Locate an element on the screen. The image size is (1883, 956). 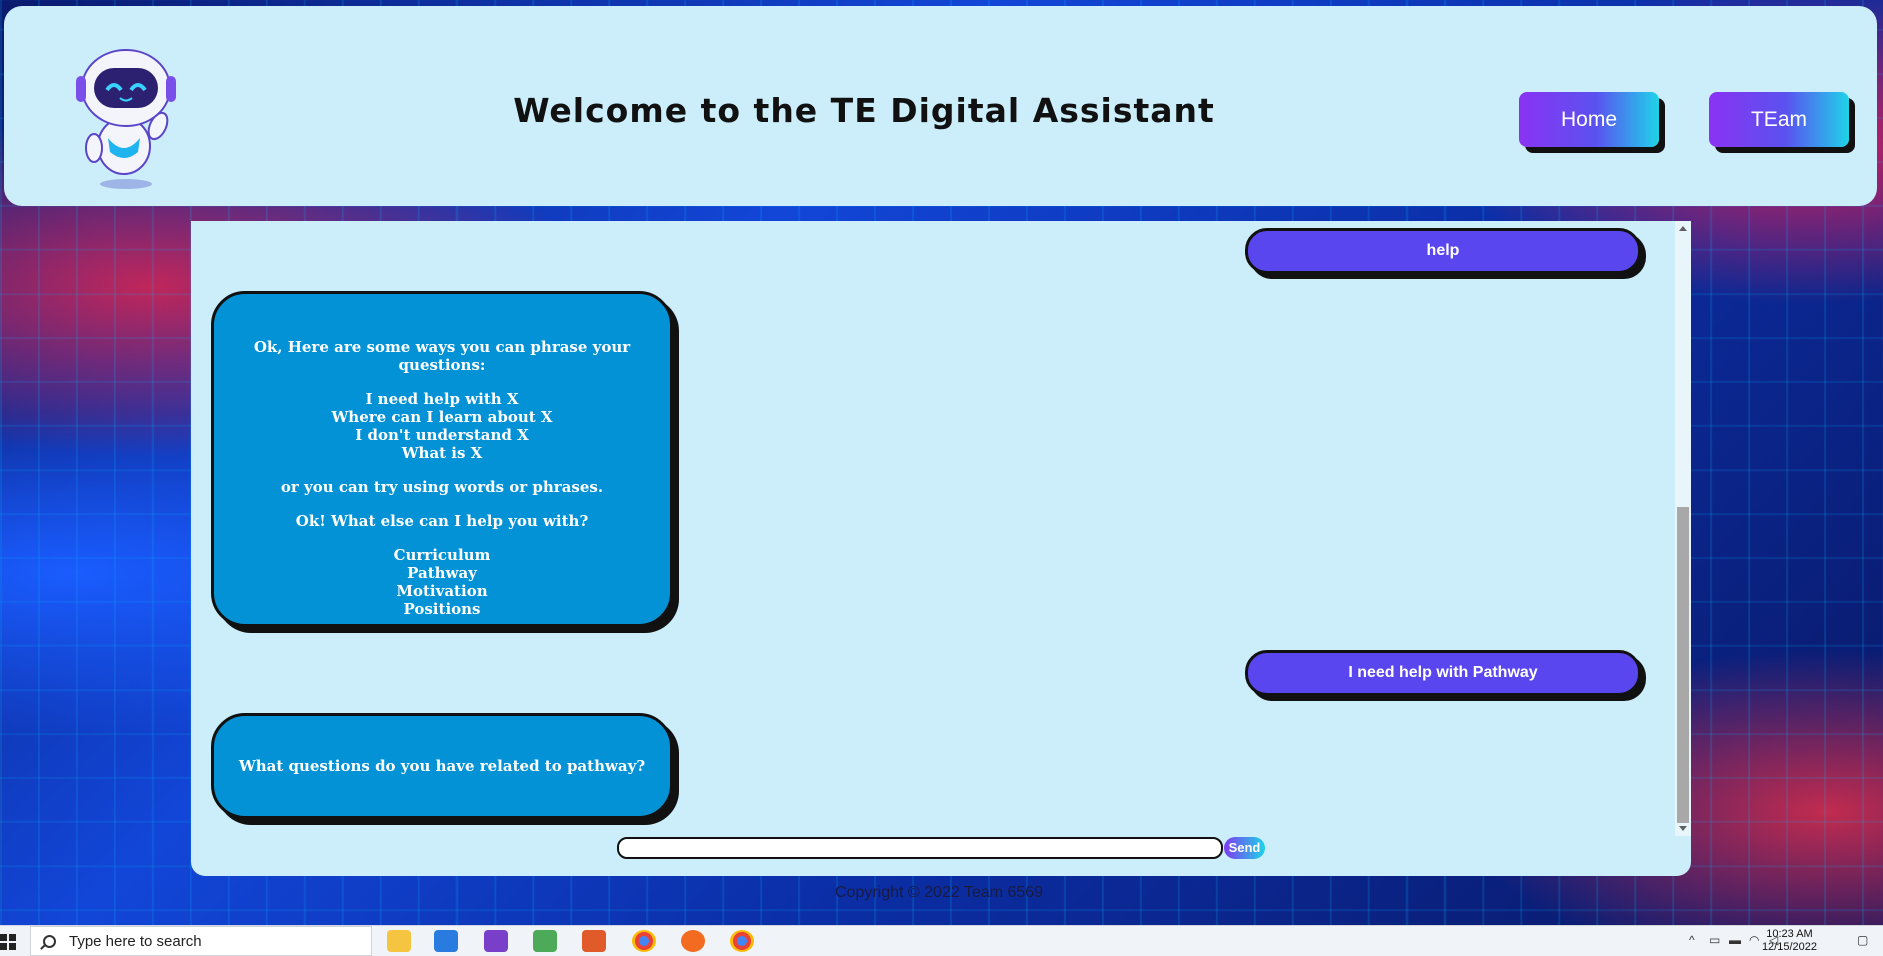
bot-option-curriculum: Curriculum is located at coordinates (442, 555).